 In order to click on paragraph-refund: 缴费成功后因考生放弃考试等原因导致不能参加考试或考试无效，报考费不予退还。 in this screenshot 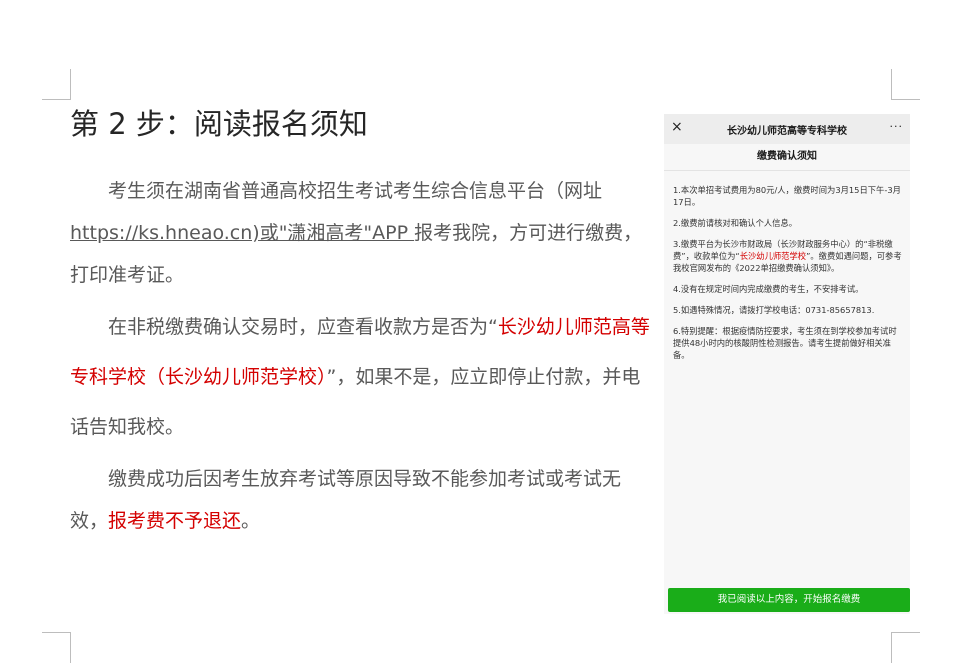, I will do `click(361, 500)`.